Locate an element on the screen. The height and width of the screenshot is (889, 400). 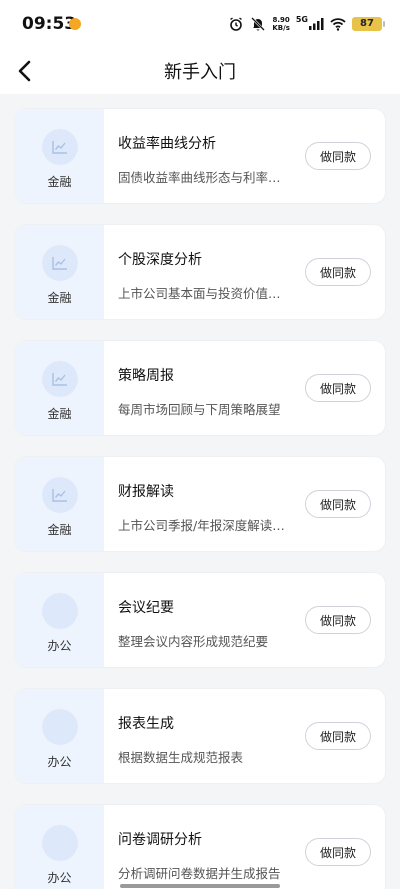
template-card: 办公 会议纪要 整理会议内容形成规范纪要 做同款 is located at coordinates (200, 620).